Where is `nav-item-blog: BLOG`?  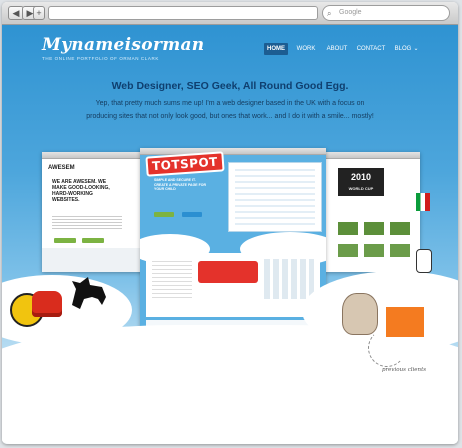 nav-item-blog: BLOG is located at coordinates (403, 49).